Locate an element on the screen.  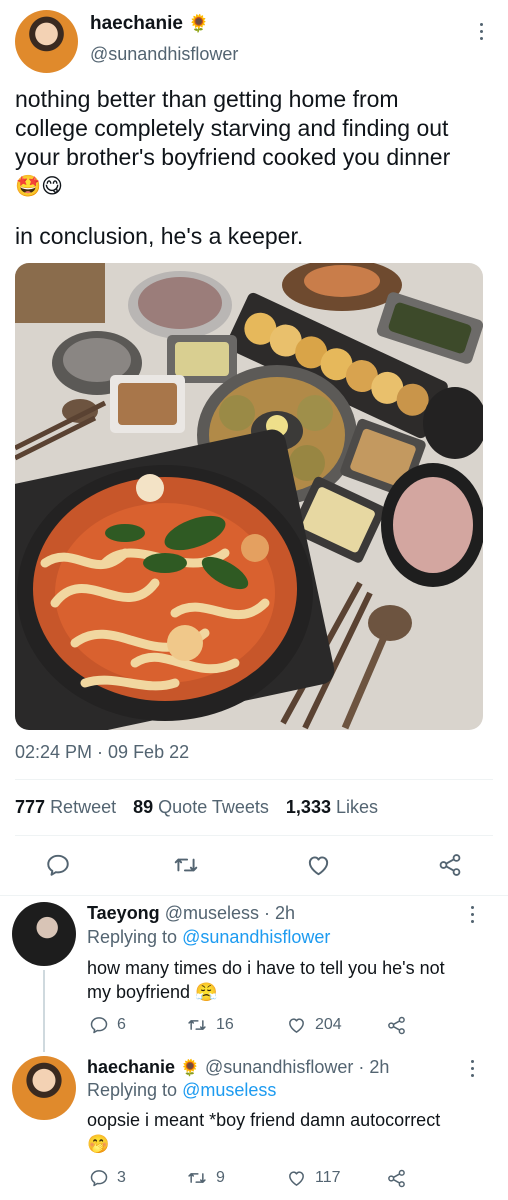
quotes-label: Quote Tweets is located at coordinates (213, 807).